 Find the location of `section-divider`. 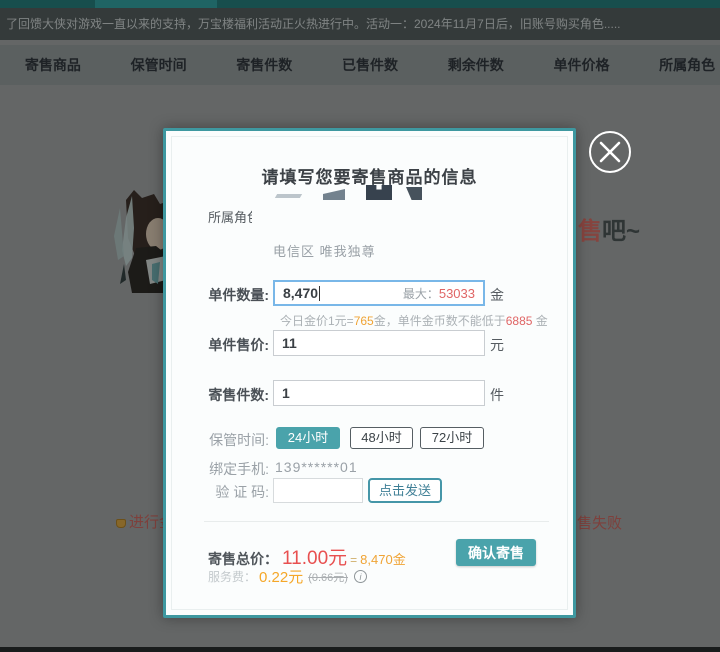

section-divider is located at coordinates (376, 521).